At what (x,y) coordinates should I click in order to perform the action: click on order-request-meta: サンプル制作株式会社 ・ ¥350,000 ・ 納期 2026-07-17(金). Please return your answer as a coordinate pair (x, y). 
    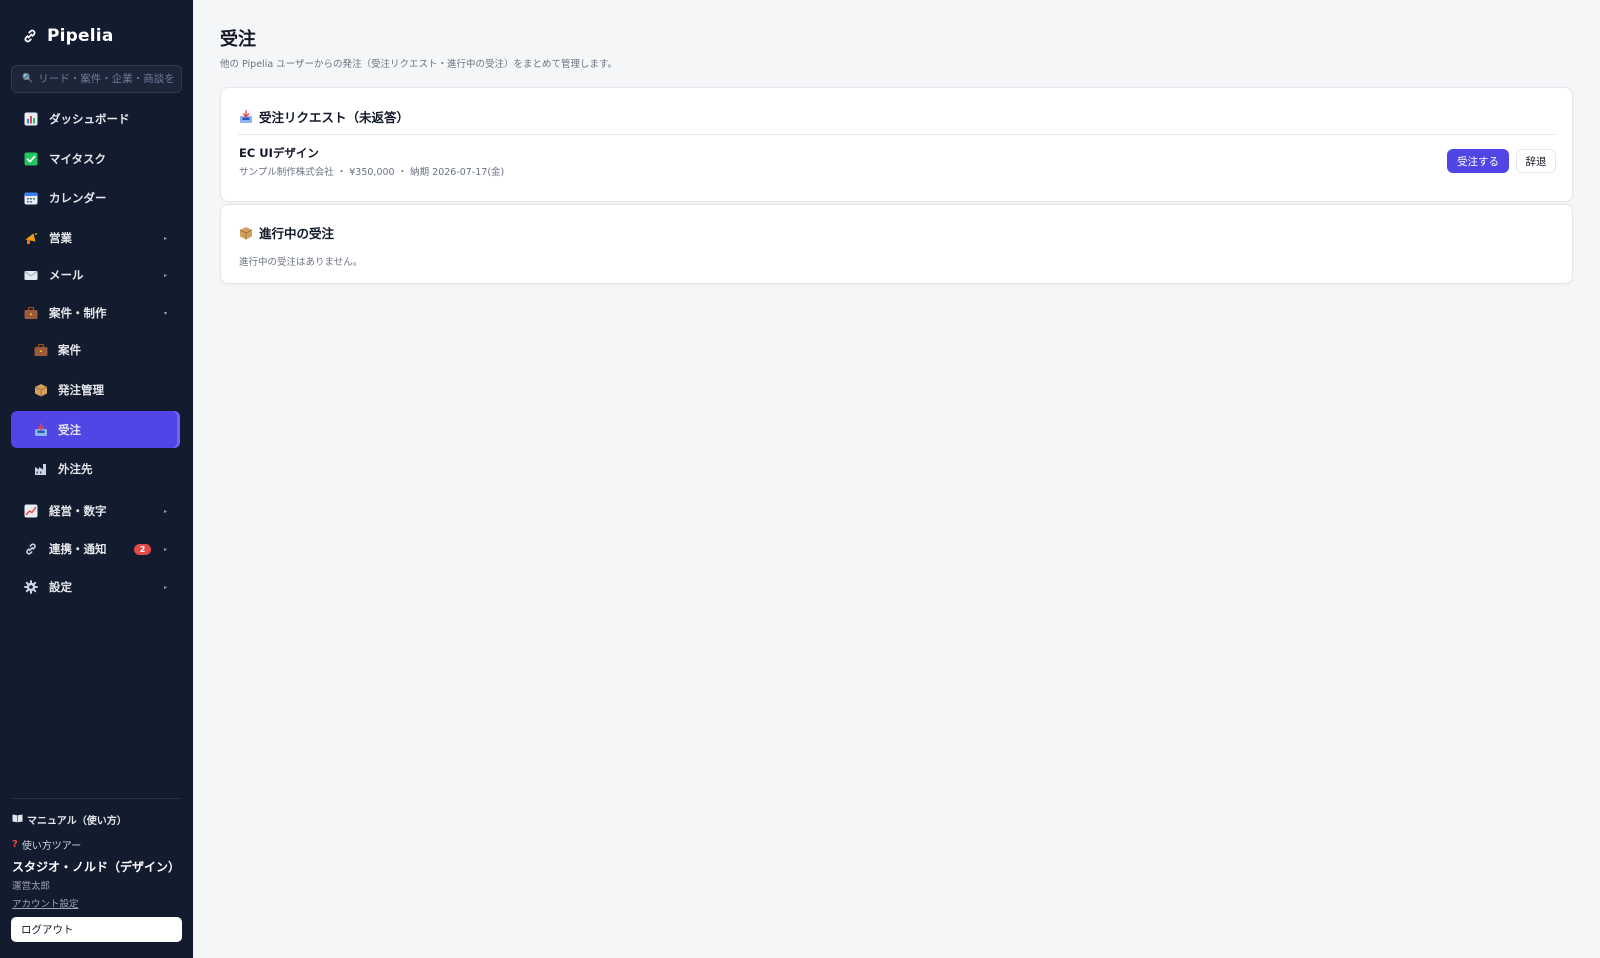
    Looking at the image, I should click on (372, 172).